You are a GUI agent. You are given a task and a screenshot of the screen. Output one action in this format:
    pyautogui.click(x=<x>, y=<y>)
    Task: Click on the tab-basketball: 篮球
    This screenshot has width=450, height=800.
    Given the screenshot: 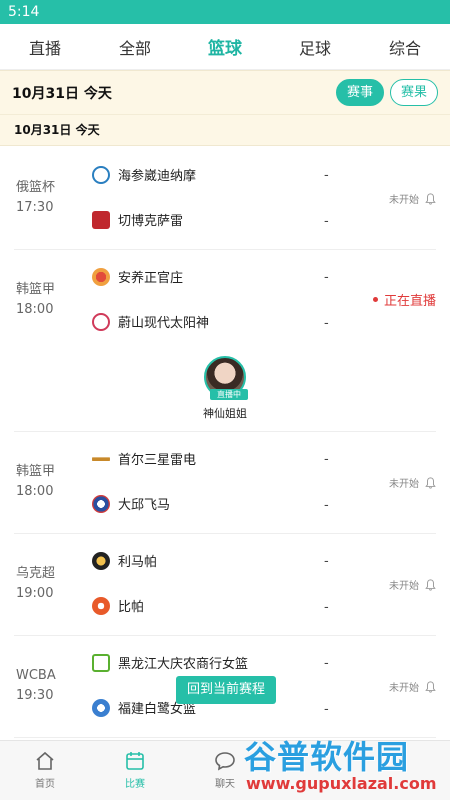 What is the action you would take?
    pyautogui.click(x=225, y=46)
    